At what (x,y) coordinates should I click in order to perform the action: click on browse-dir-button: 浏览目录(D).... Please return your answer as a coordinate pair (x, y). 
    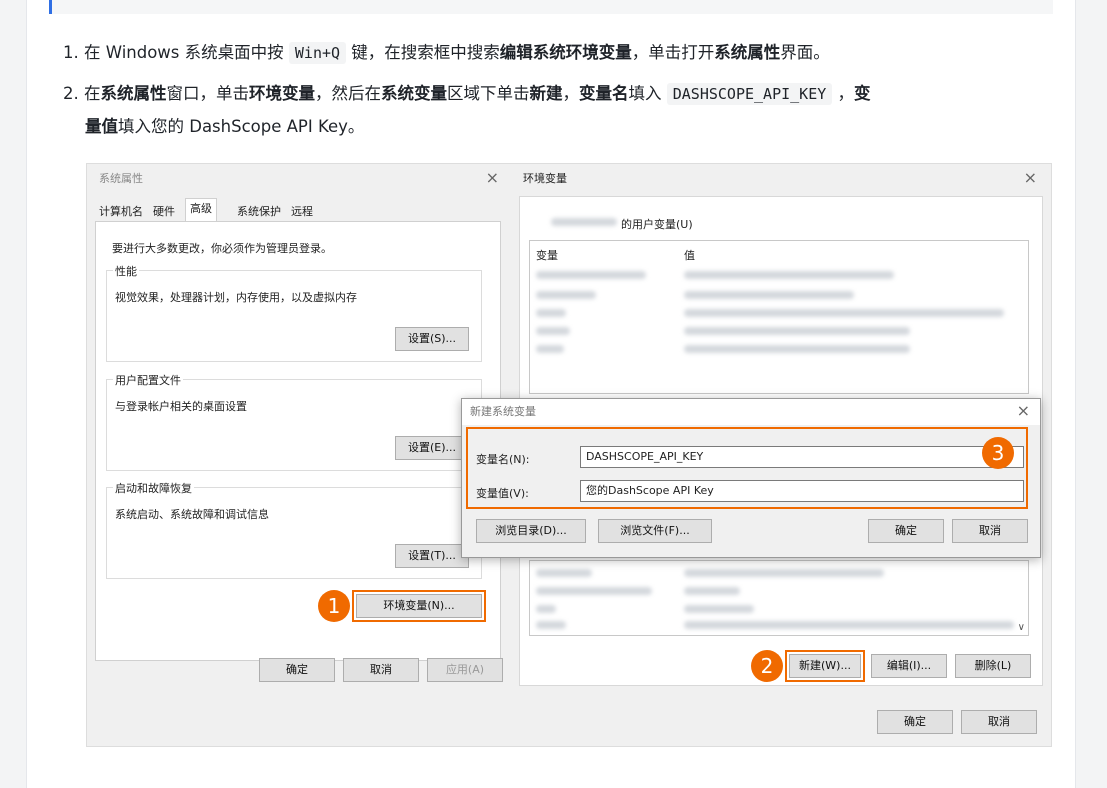
    Looking at the image, I should click on (531, 531).